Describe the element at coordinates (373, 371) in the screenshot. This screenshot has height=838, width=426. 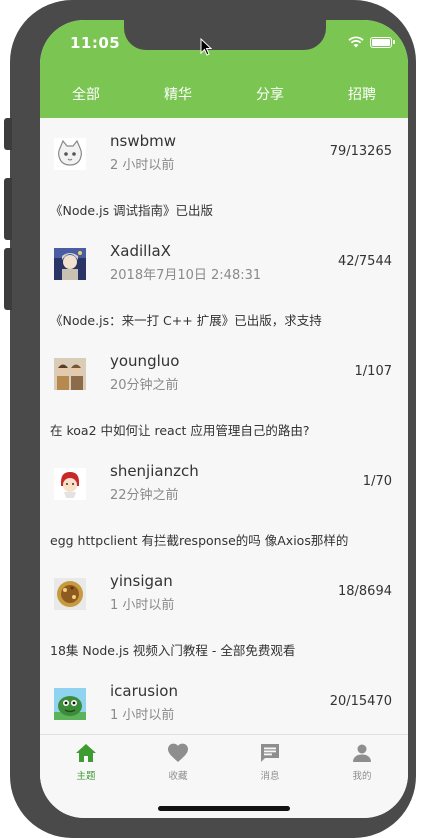
I see `reply-view-count: 1/107` at that location.